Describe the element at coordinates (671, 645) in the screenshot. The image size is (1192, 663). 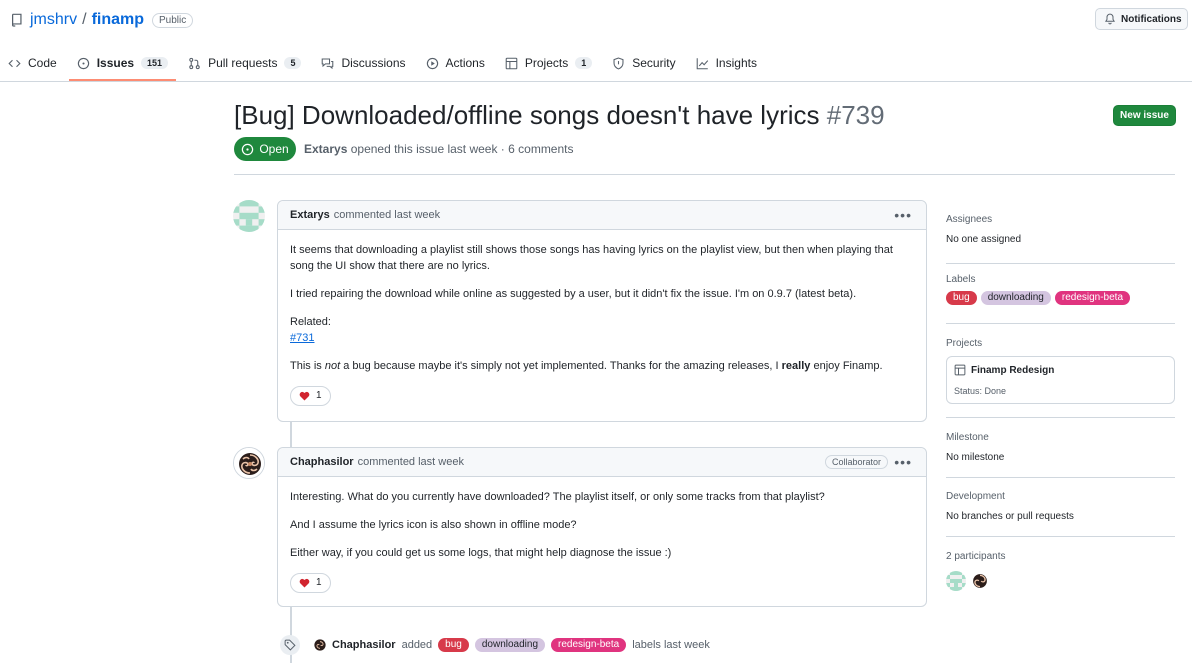
I see `event-suffix: labels last week` at that location.